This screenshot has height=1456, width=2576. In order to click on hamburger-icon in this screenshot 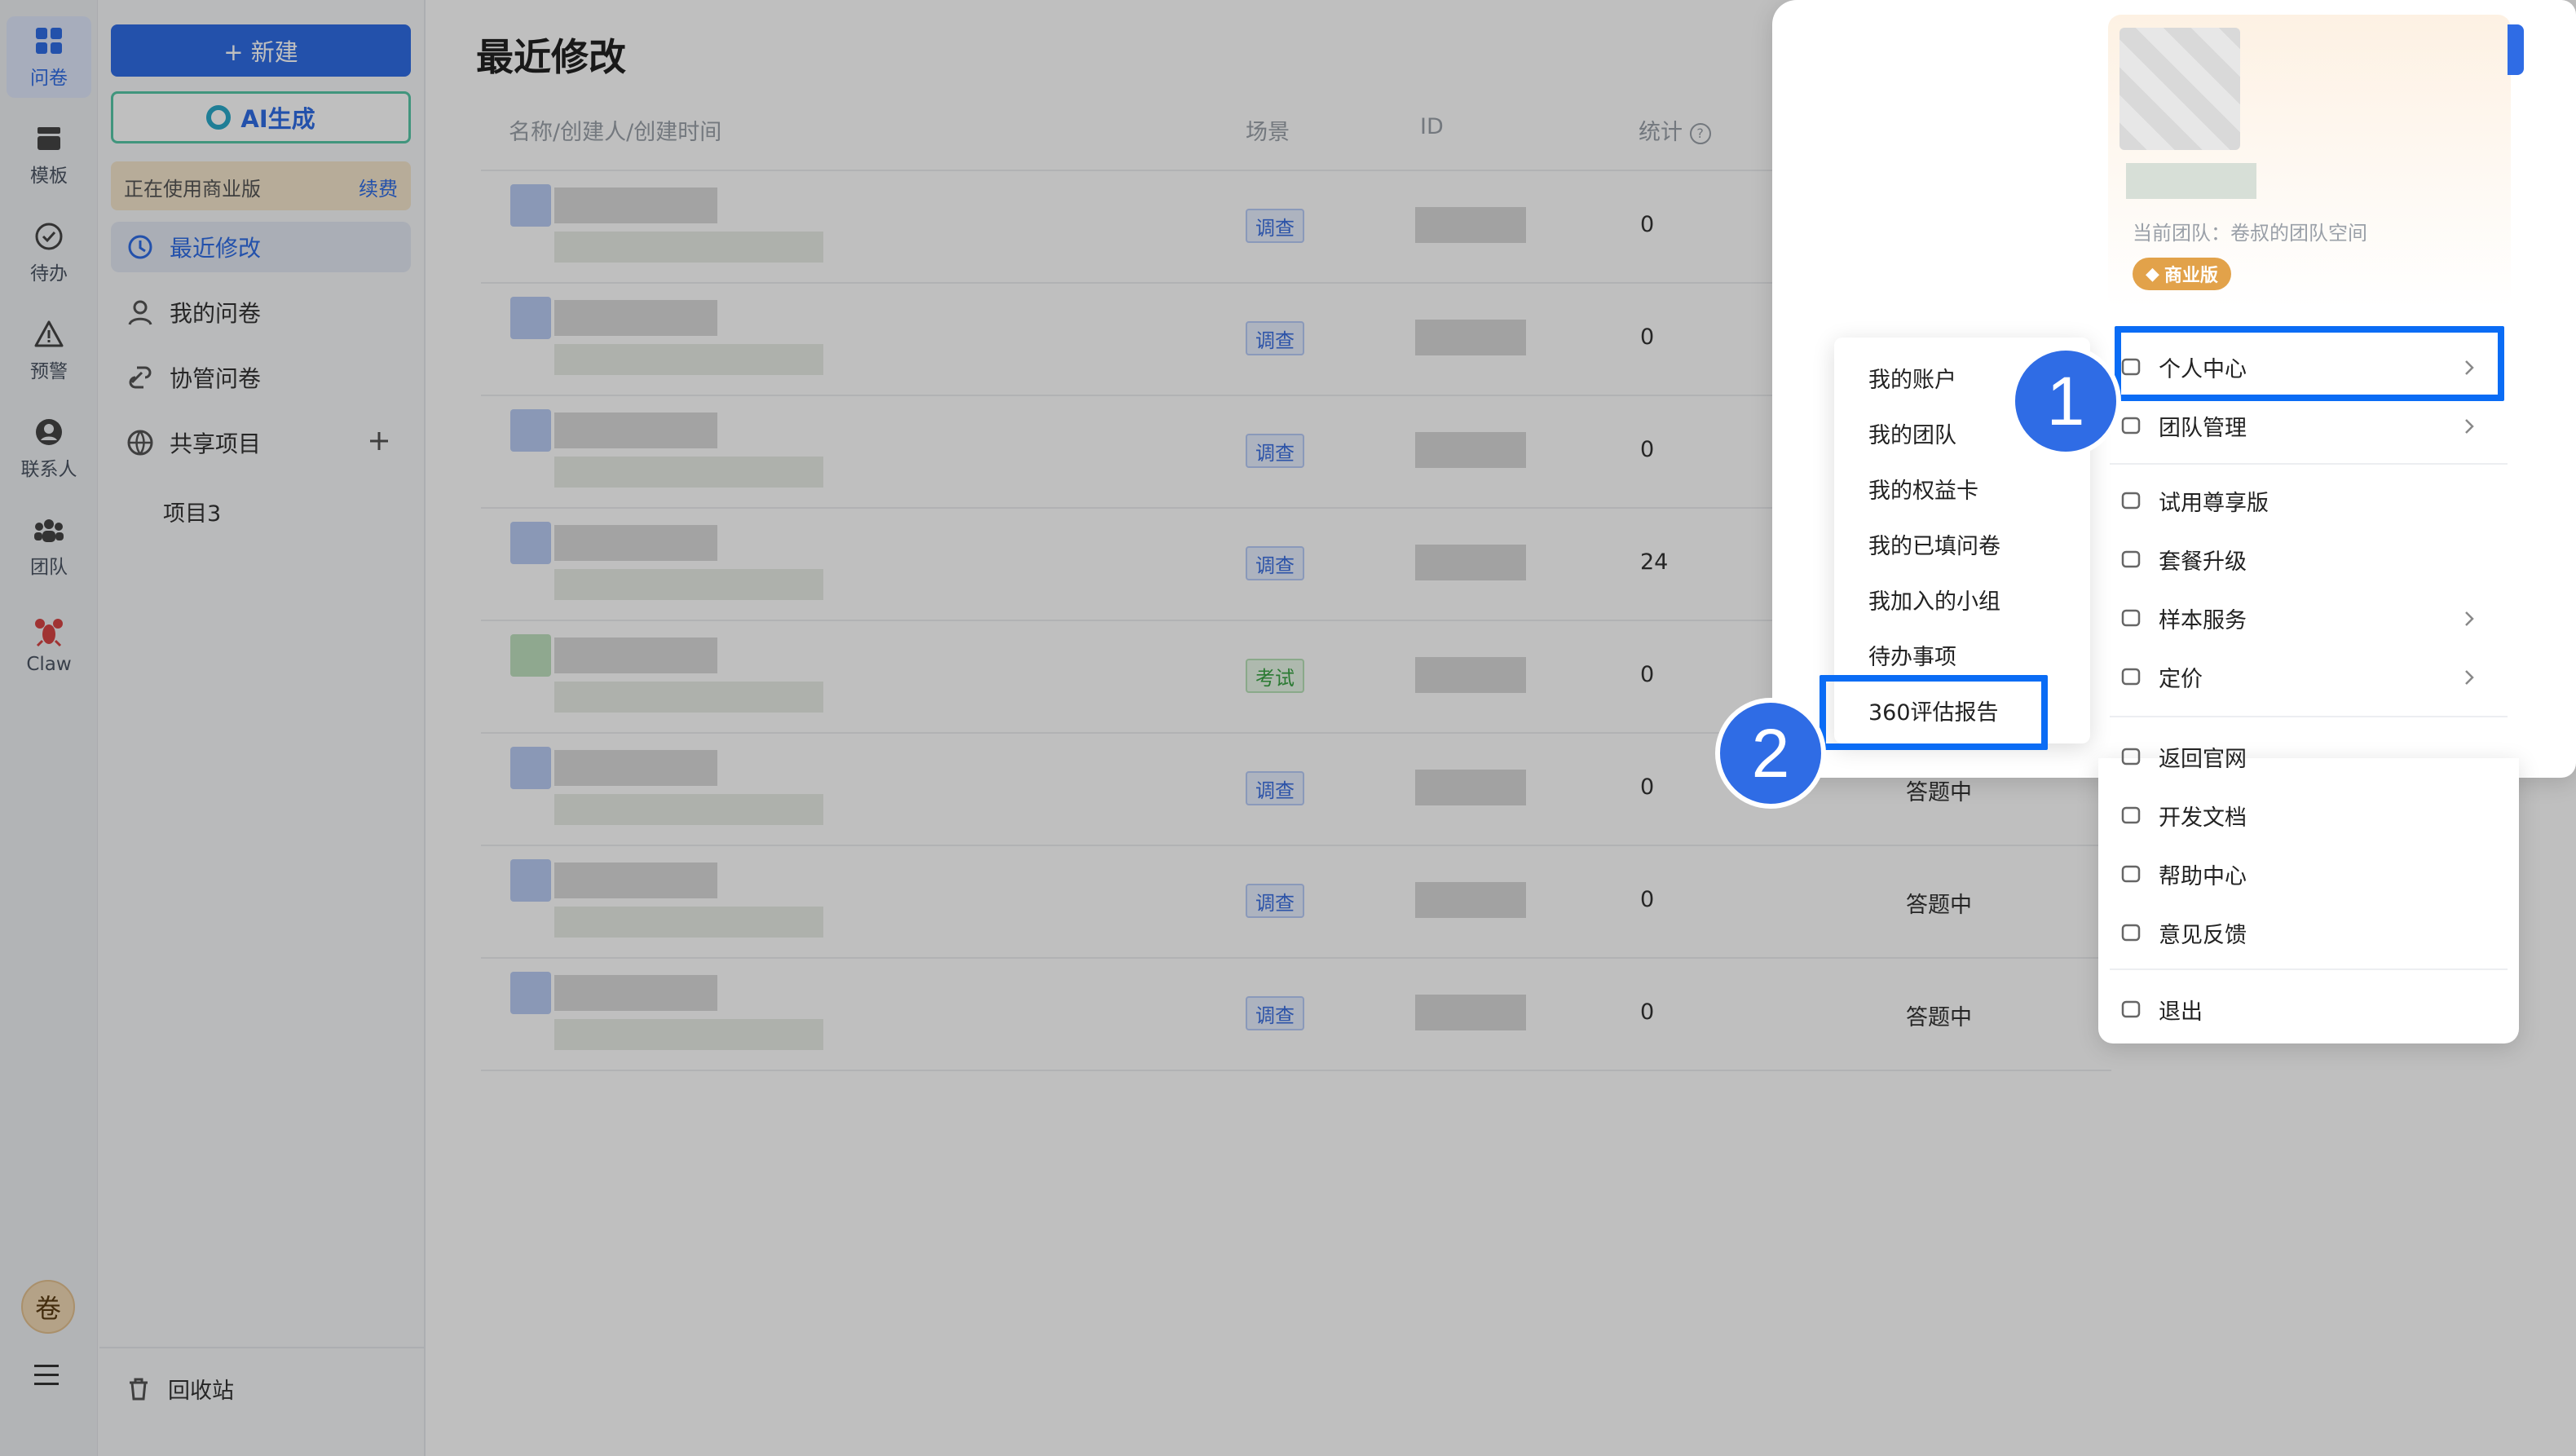, I will do `click(46, 1375)`.